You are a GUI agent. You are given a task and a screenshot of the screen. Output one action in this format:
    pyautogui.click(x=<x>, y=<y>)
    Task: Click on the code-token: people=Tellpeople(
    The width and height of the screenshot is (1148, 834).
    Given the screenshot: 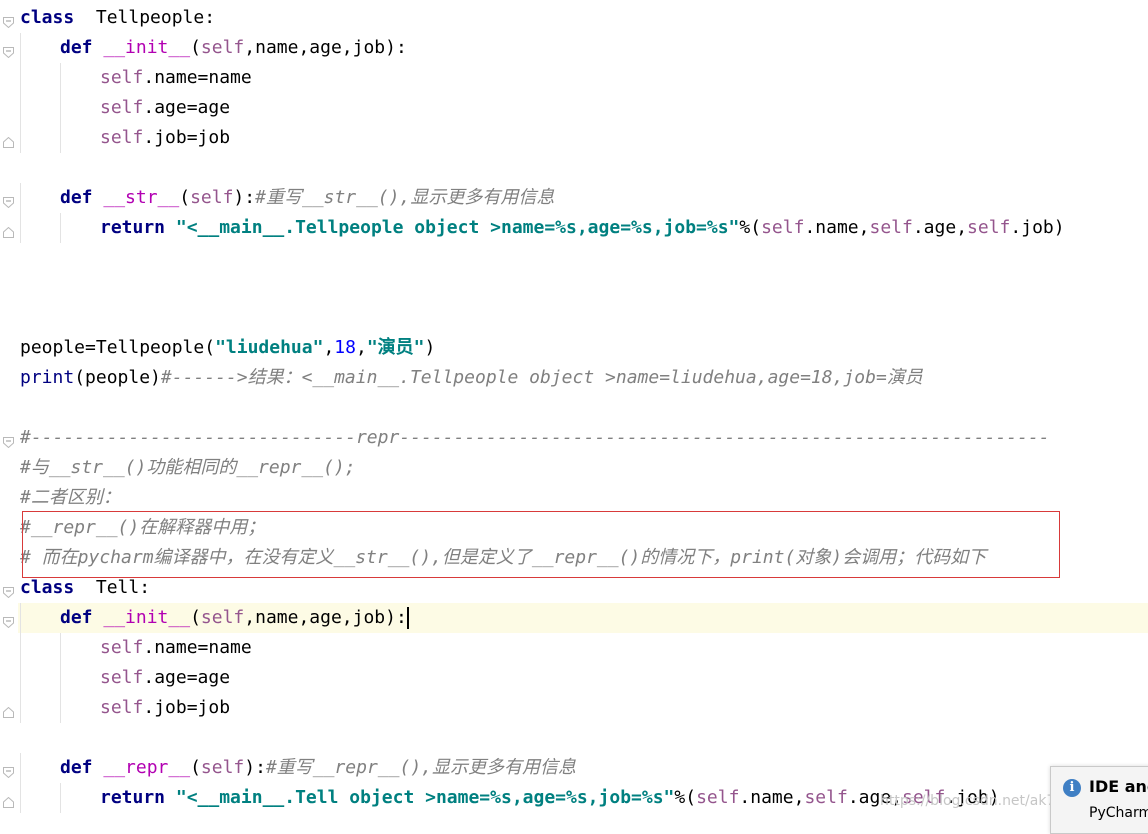 What is the action you would take?
    pyautogui.click(x=118, y=347)
    